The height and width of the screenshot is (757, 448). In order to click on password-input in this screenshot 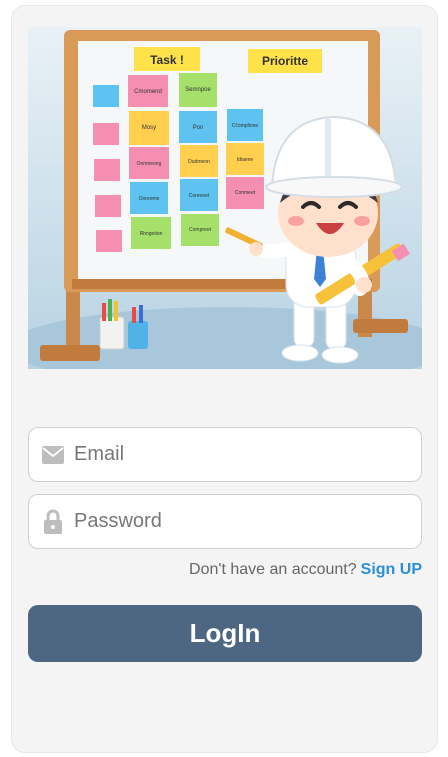, I will do `click(234, 521)`.